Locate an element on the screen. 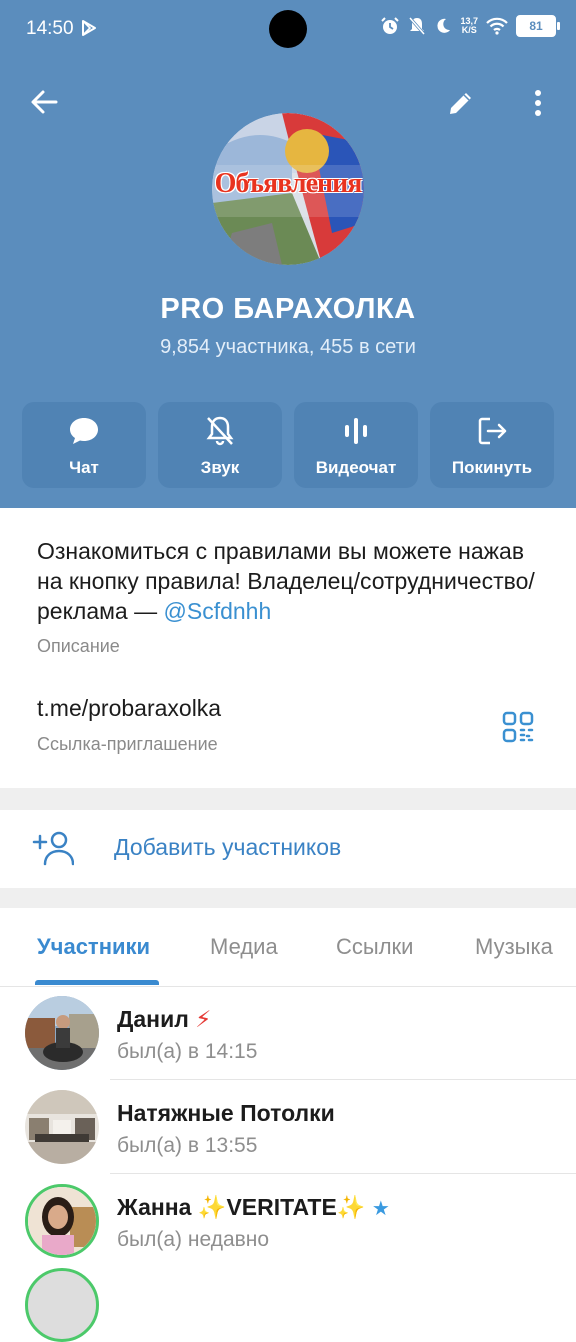  list-item: Данил ⚡ был(а) в 14:15 is located at coordinates (288, 1033).